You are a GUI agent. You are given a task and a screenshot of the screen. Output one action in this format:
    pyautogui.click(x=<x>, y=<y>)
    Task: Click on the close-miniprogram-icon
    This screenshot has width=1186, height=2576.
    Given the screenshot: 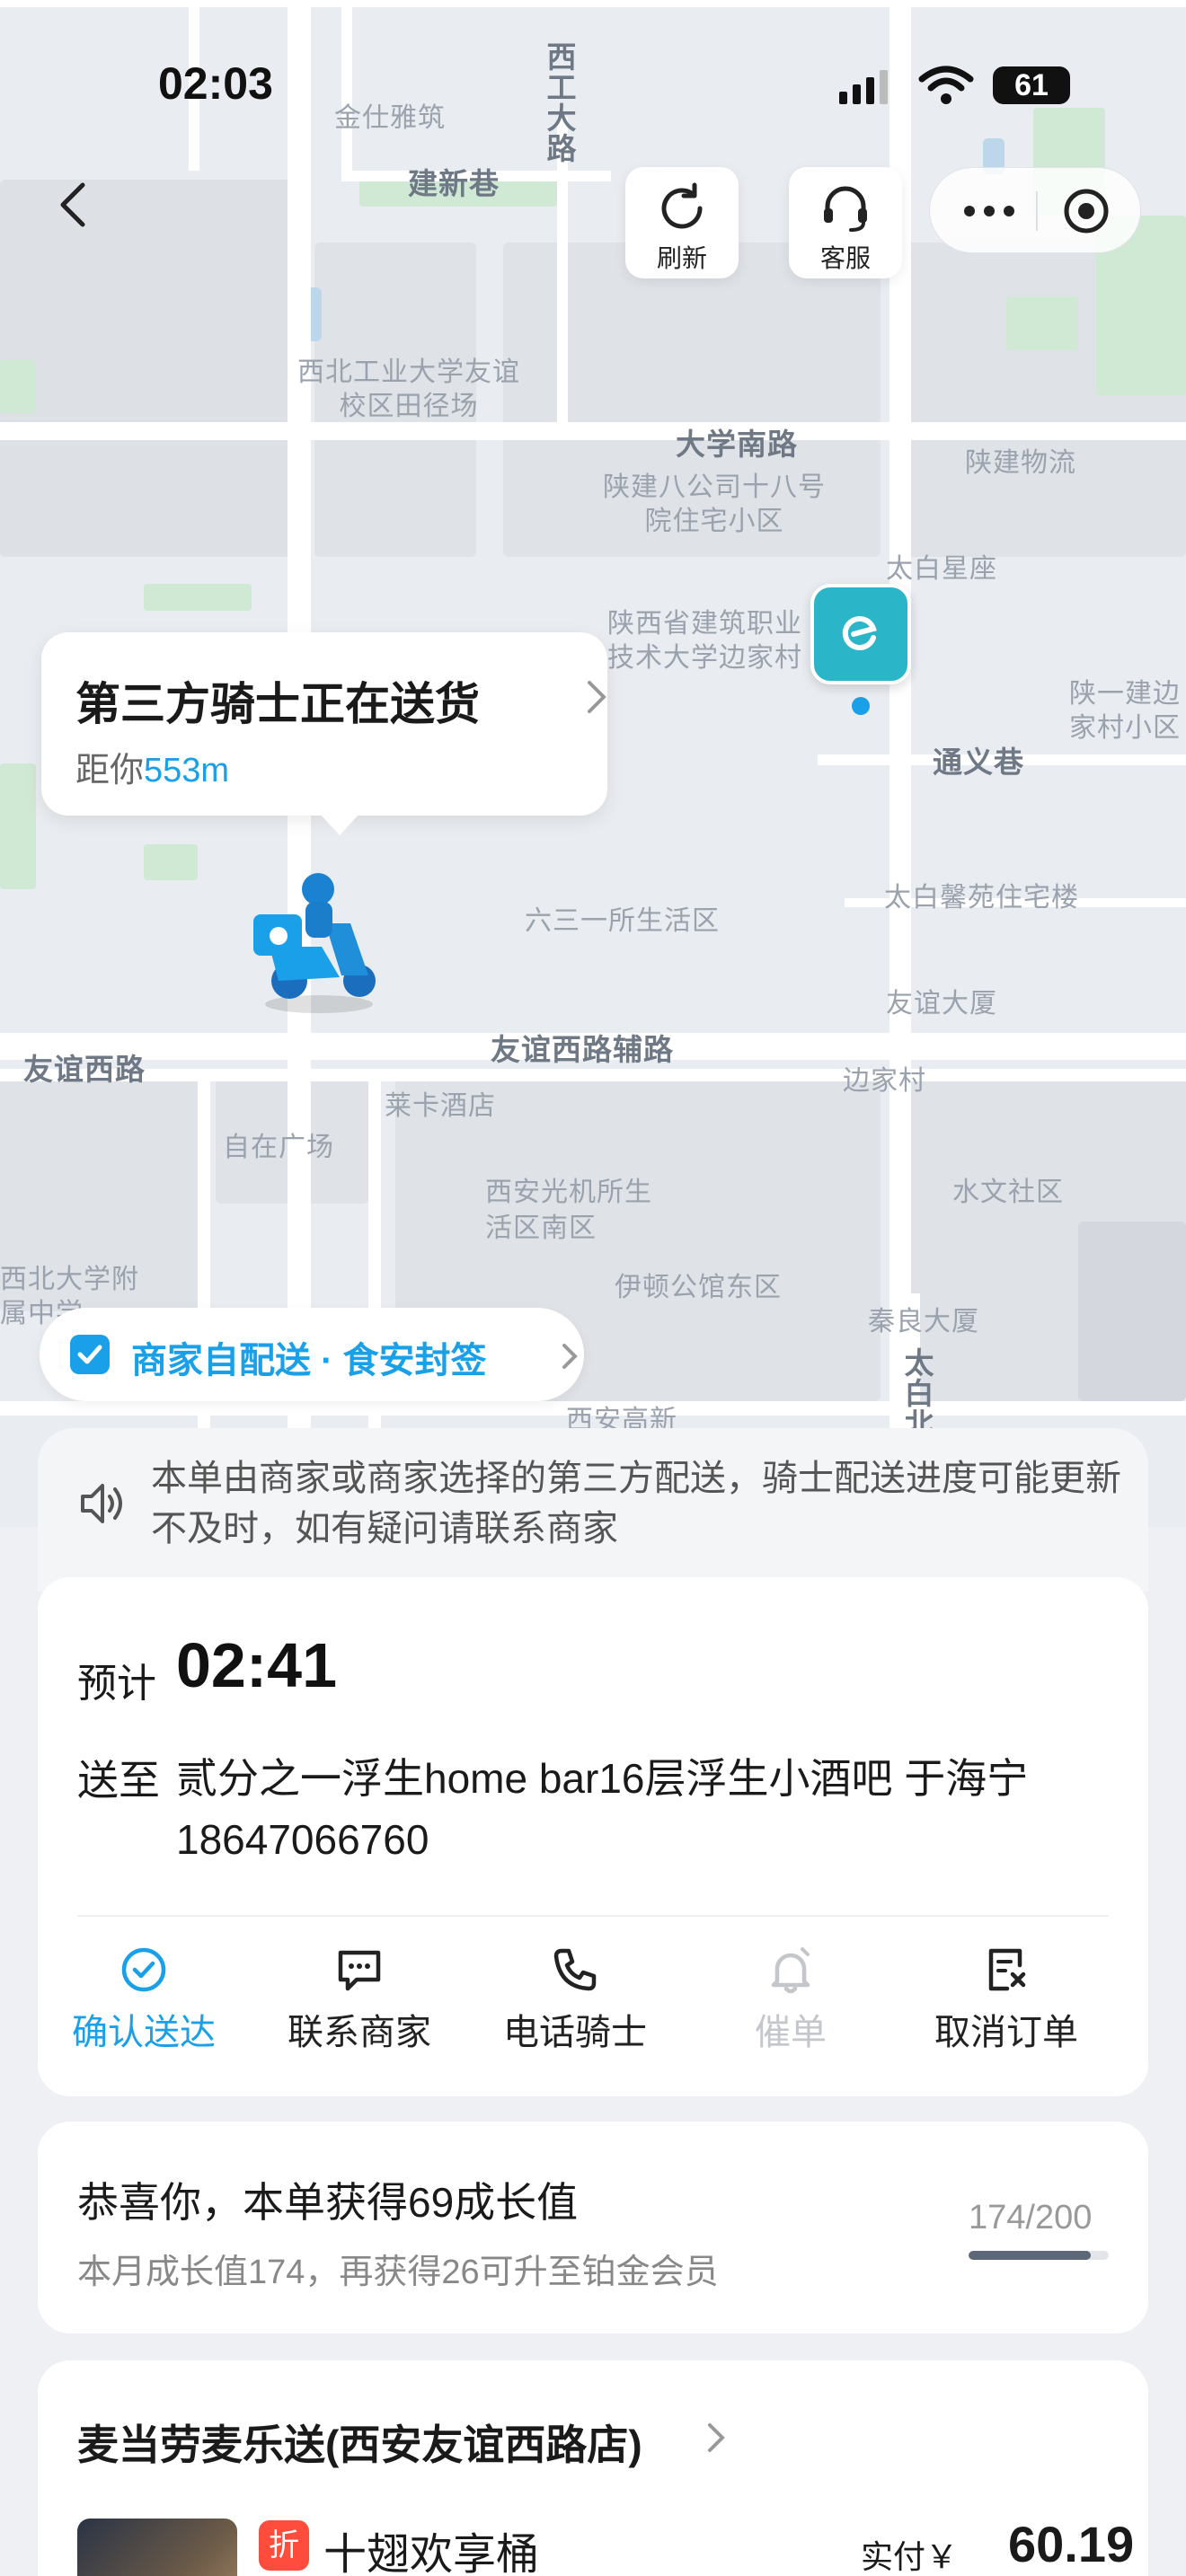 What is the action you would take?
    pyautogui.click(x=1086, y=211)
    